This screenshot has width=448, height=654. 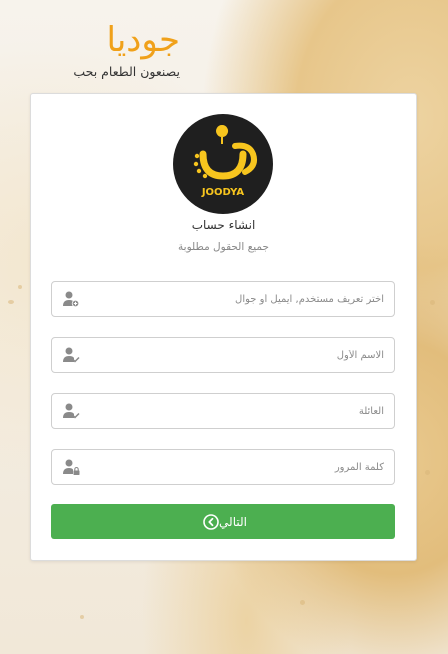 I want to click on logo-mark-icon: JOODYA, so click(x=225, y=161).